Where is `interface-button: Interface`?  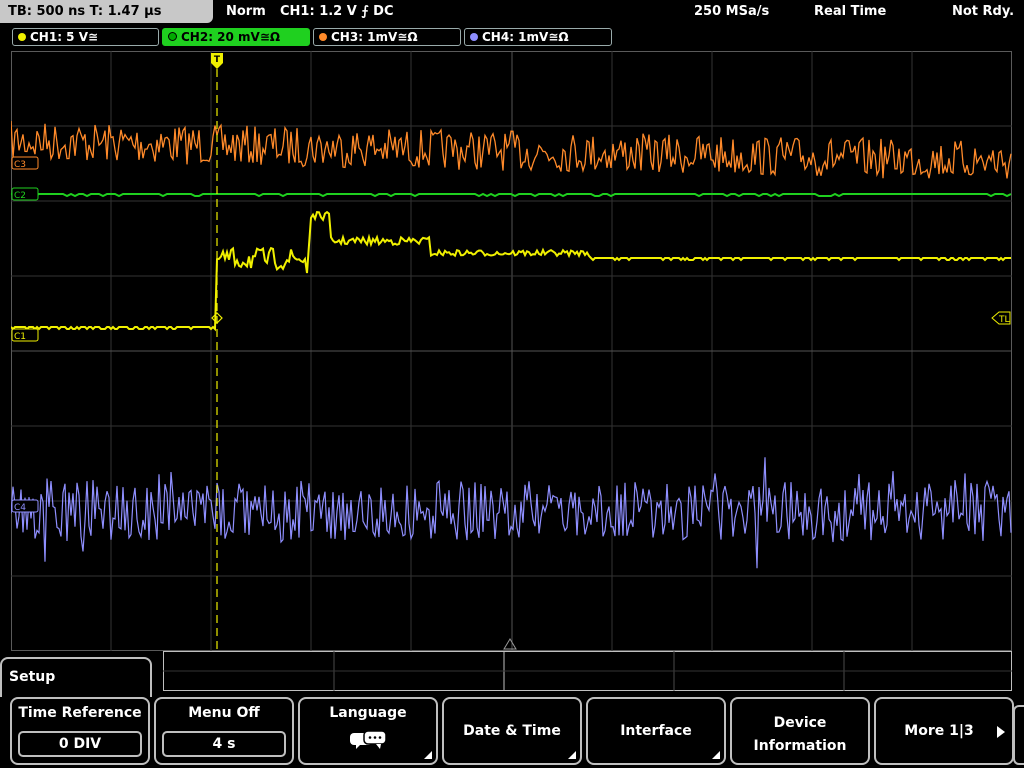
interface-button: Interface is located at coordinates (656, 731).